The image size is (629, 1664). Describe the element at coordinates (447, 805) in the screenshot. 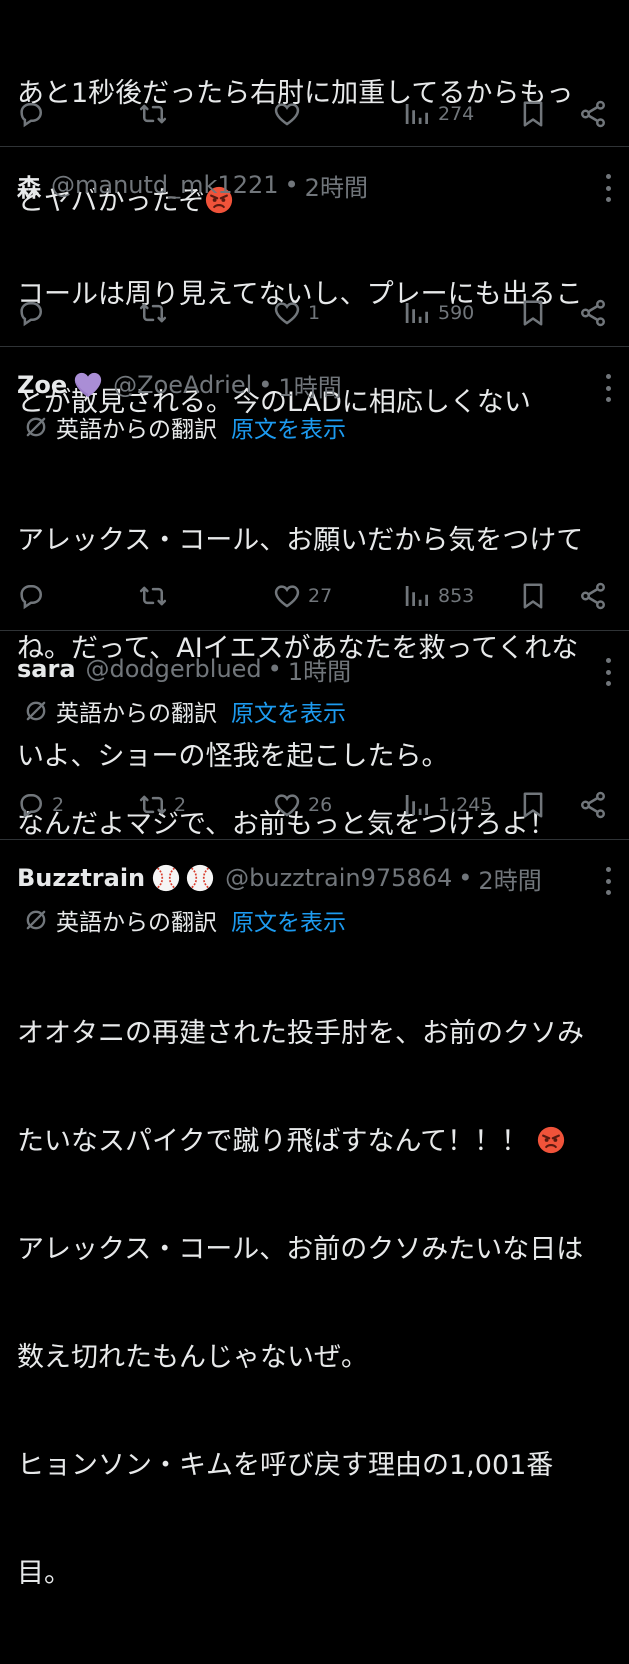

I see `views-button: 1,245` at that location.